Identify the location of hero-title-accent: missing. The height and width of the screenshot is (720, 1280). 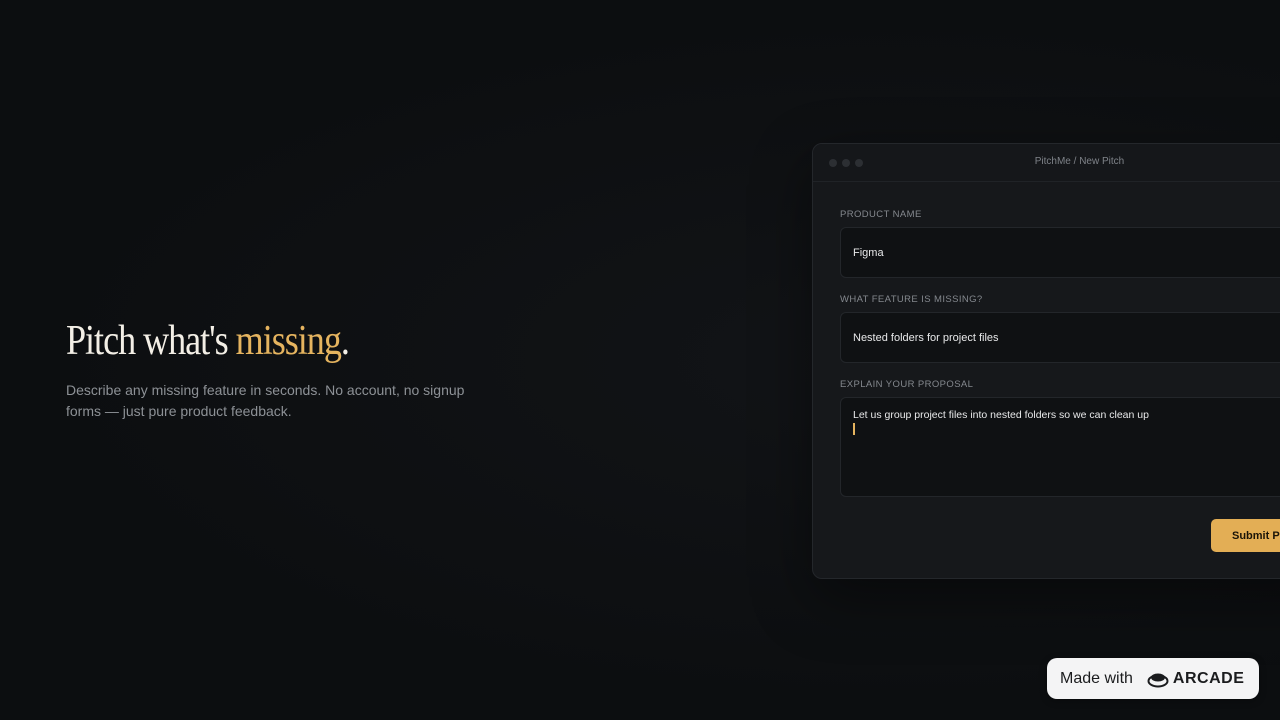
(288, 341).